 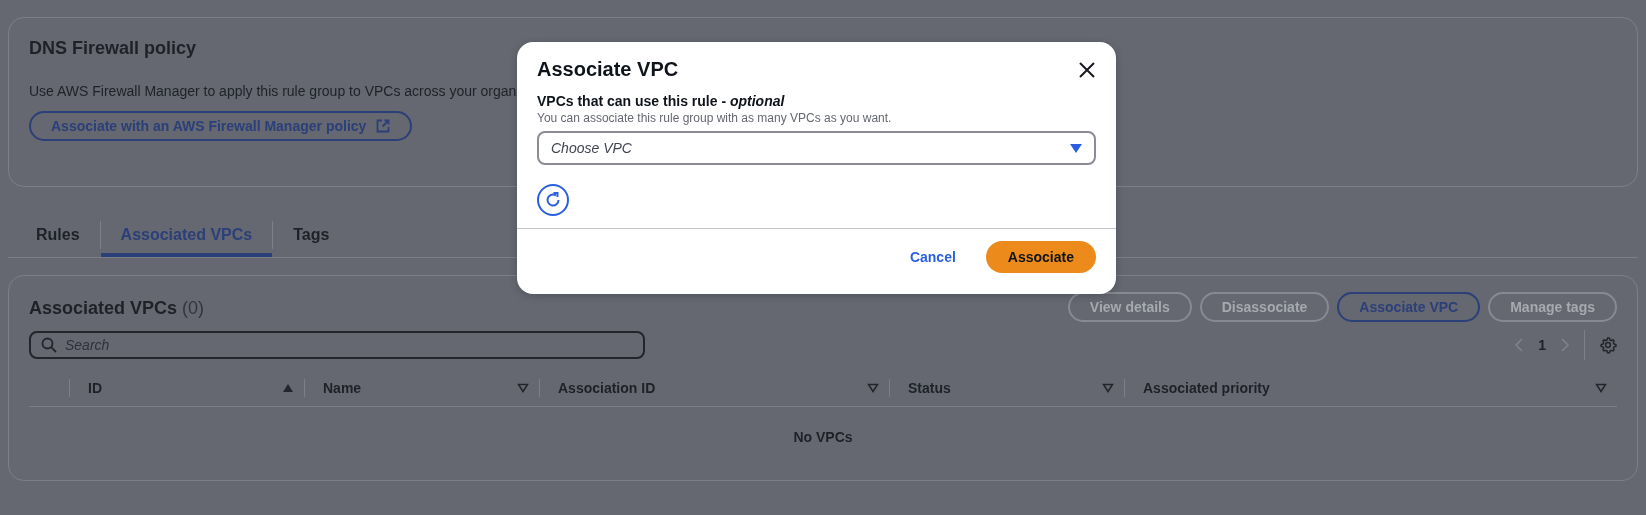 I want to click on column-header: Association ID, so click(x=708, y=388).